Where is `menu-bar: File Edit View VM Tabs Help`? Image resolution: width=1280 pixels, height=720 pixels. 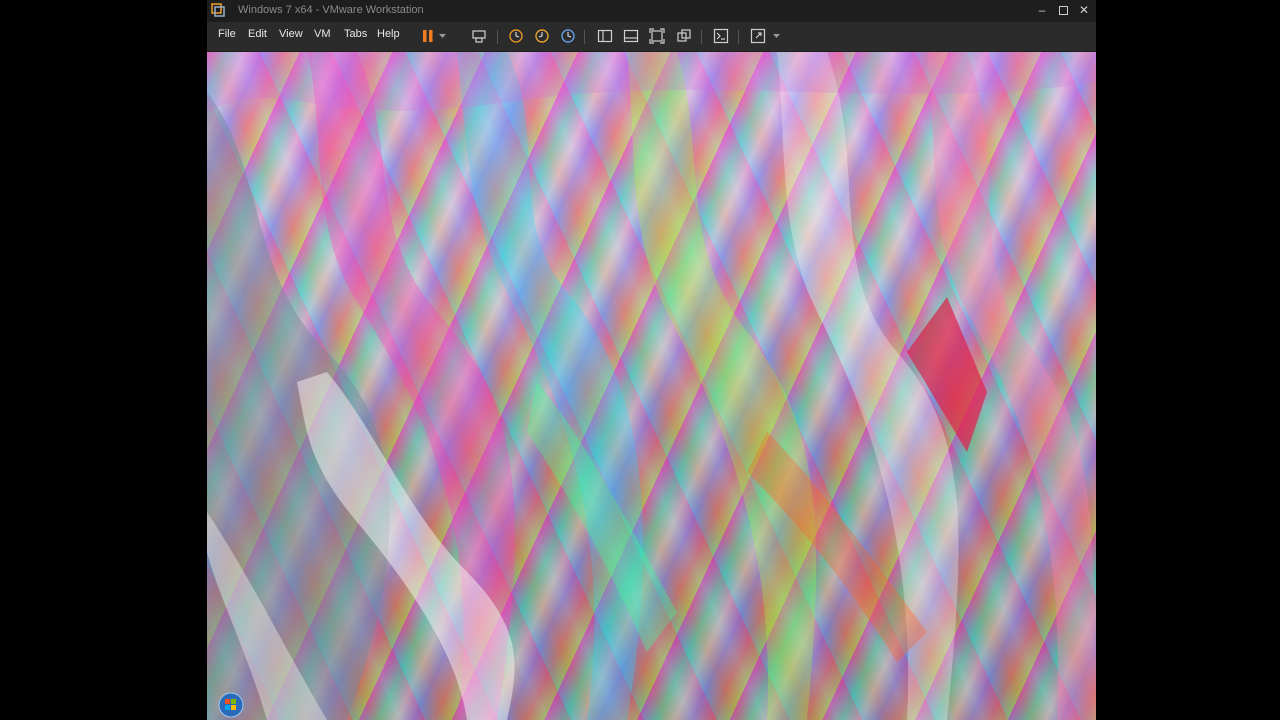 menu-bar: File Edit View VM Tabs Help is located at coordinates (651, 36).